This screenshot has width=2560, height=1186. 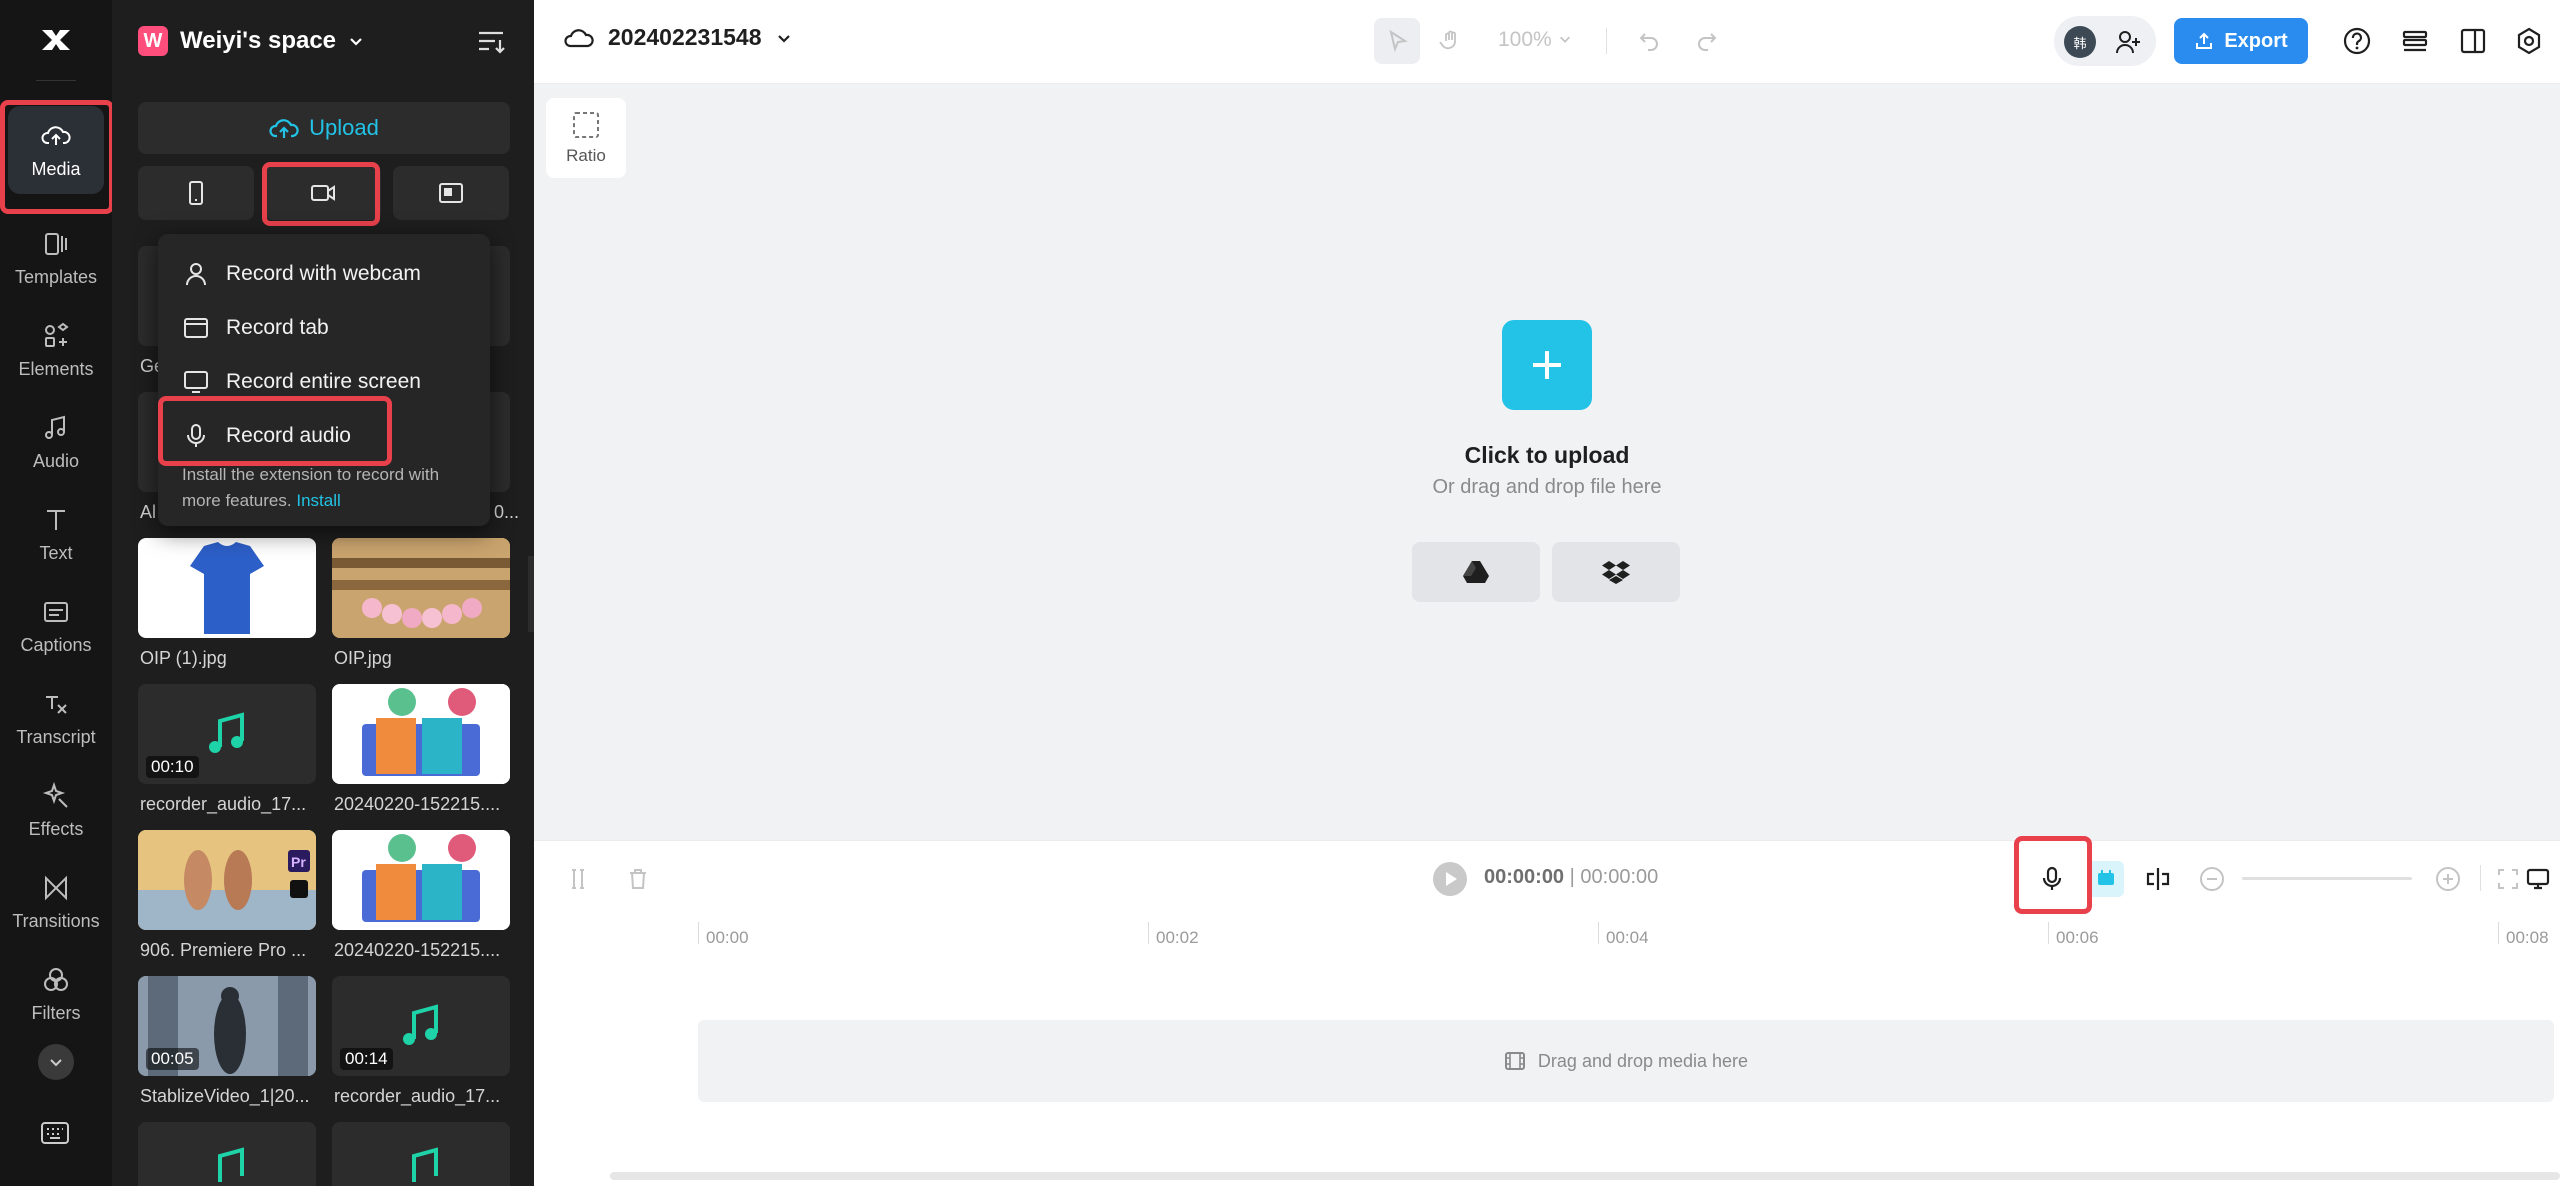 What do you see at coordinates (56, 258) in the screenshot?
I see `rail-item-templates: Templates` at bounding box center [56, 258].